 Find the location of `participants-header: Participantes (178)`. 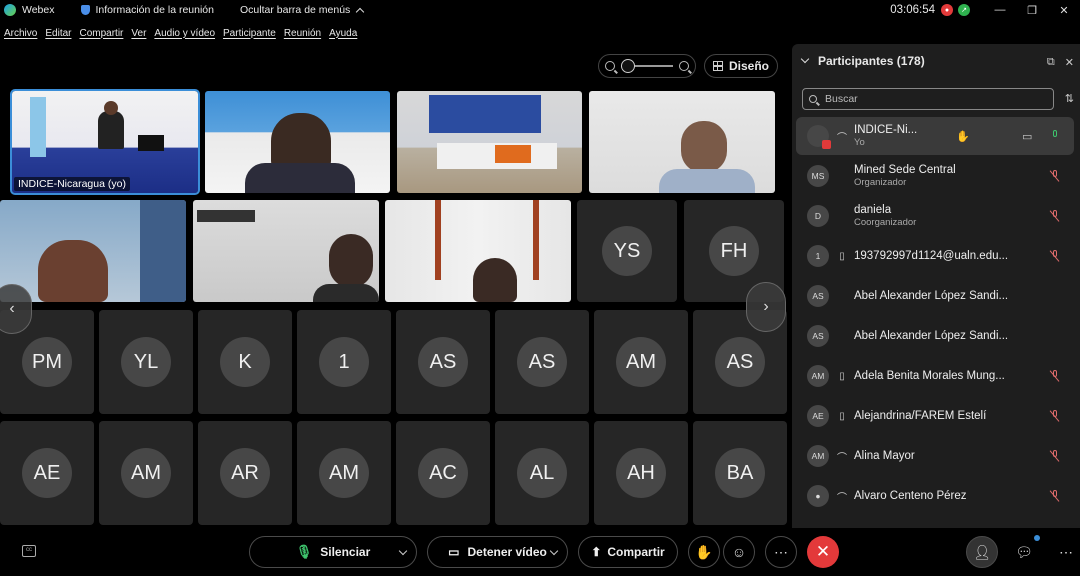

participants-header: Participantes (178) is located at coordinates (862, 61).